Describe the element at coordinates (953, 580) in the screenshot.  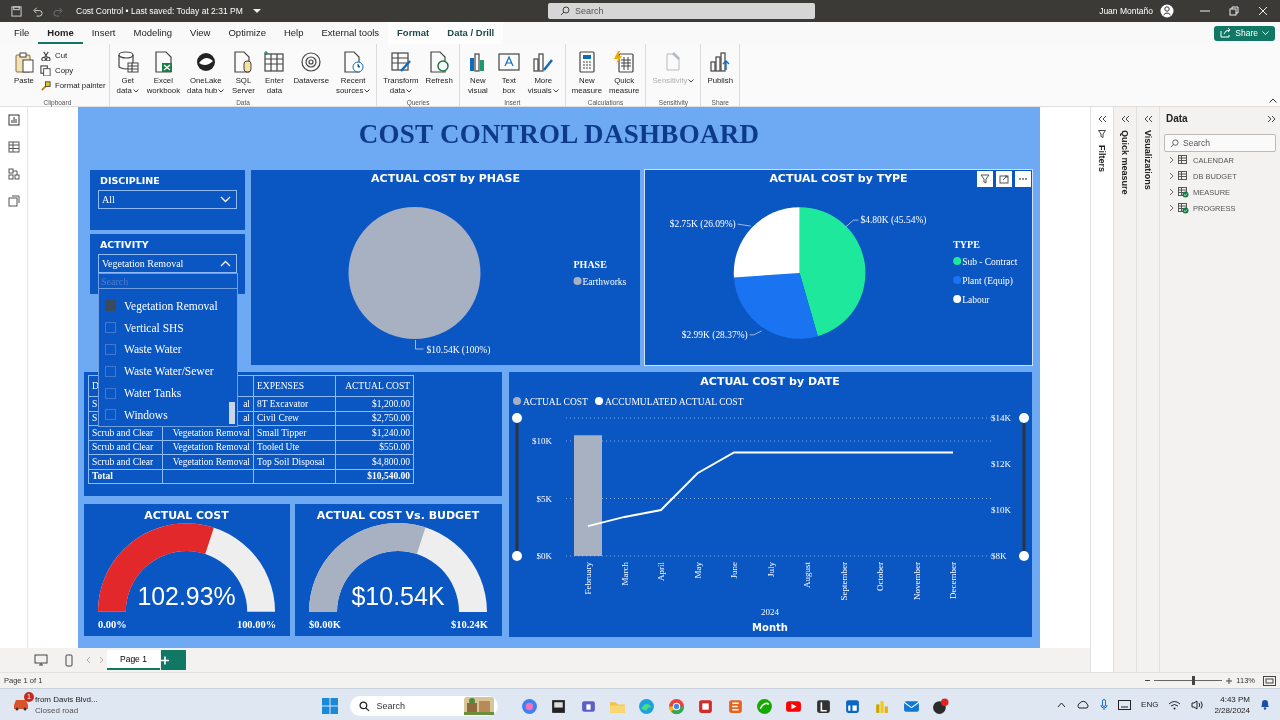
I see `axis-label: December` at that location.